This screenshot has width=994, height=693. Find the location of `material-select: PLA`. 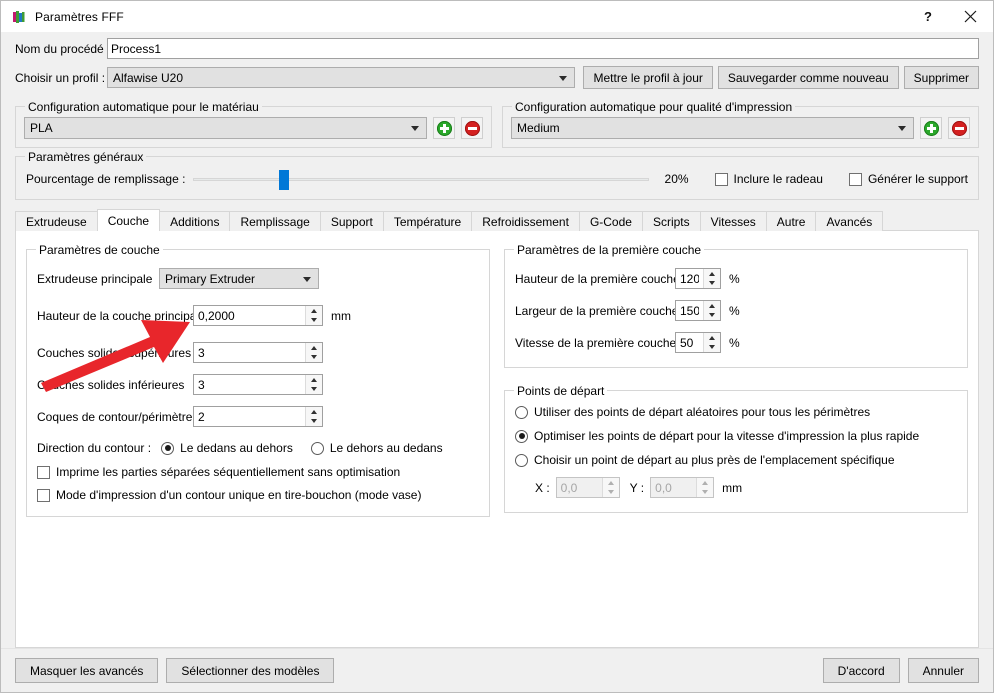

material-select: PLA is located at coordinates (225, 128).